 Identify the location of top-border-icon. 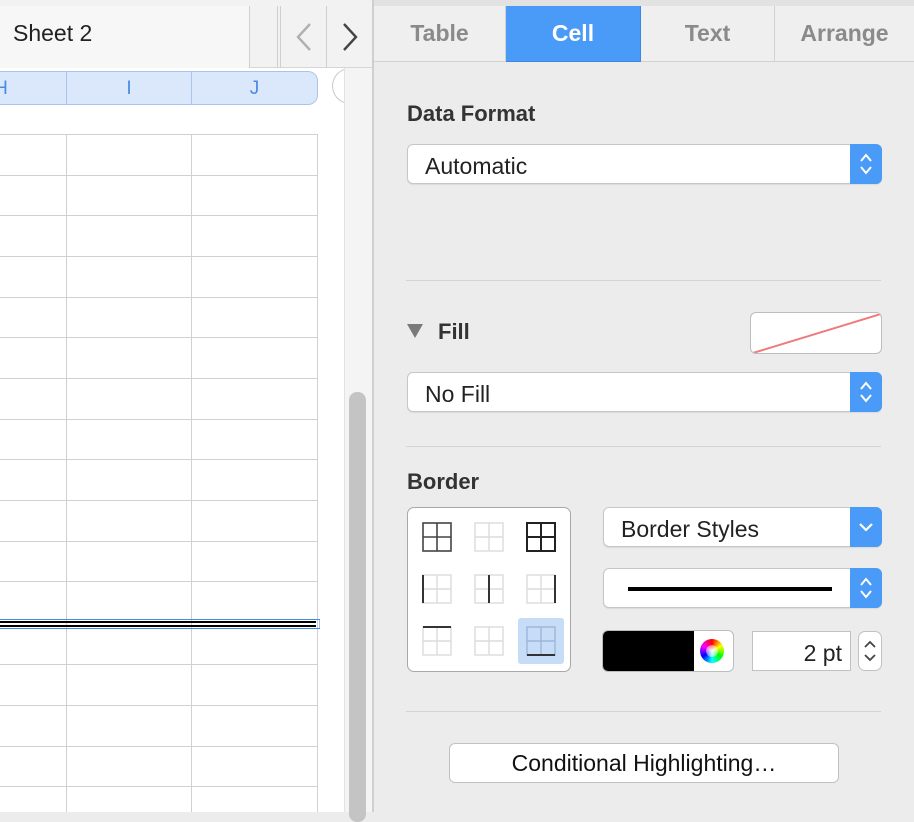
(437, 641).